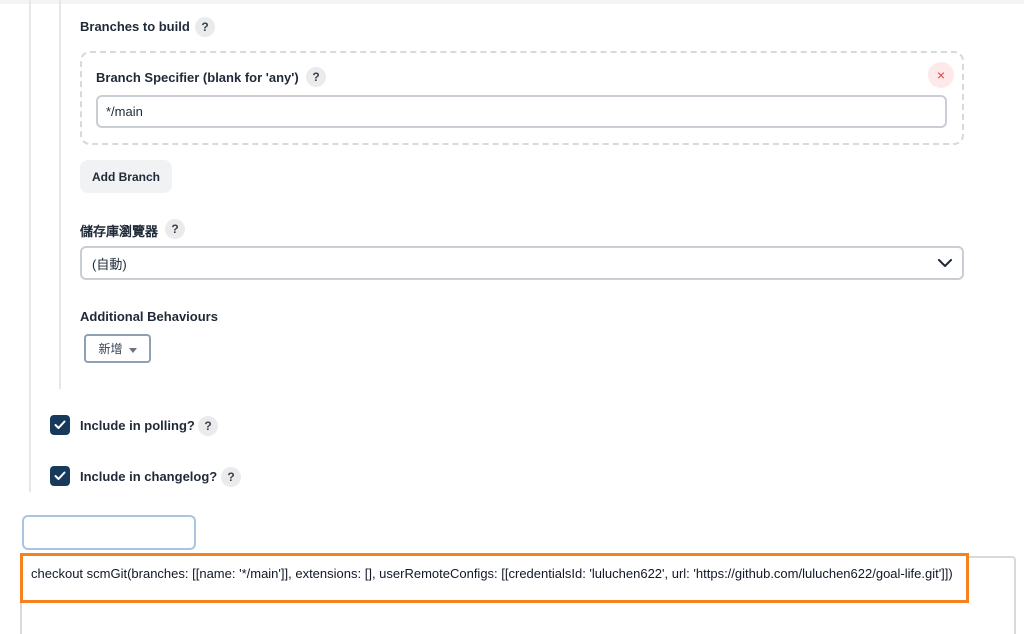  Describe the element at coordinates (137, 425) in the screenshot. I see `include-polling-label: Include in polling?` at that location.